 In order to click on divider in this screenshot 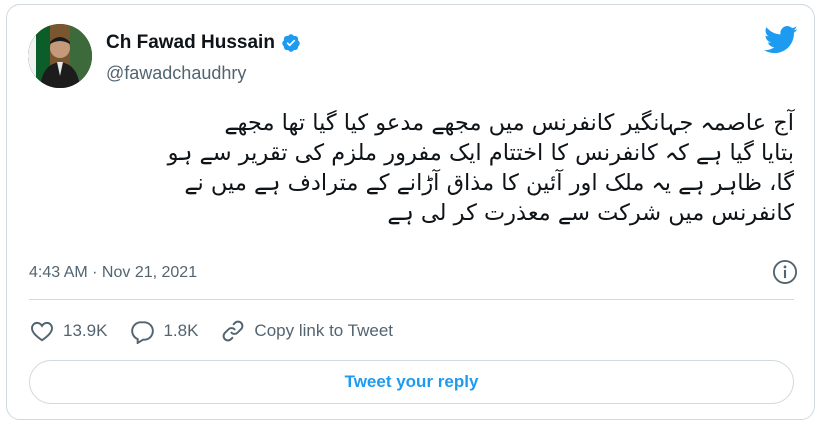, I will do `click(411, 299)`.